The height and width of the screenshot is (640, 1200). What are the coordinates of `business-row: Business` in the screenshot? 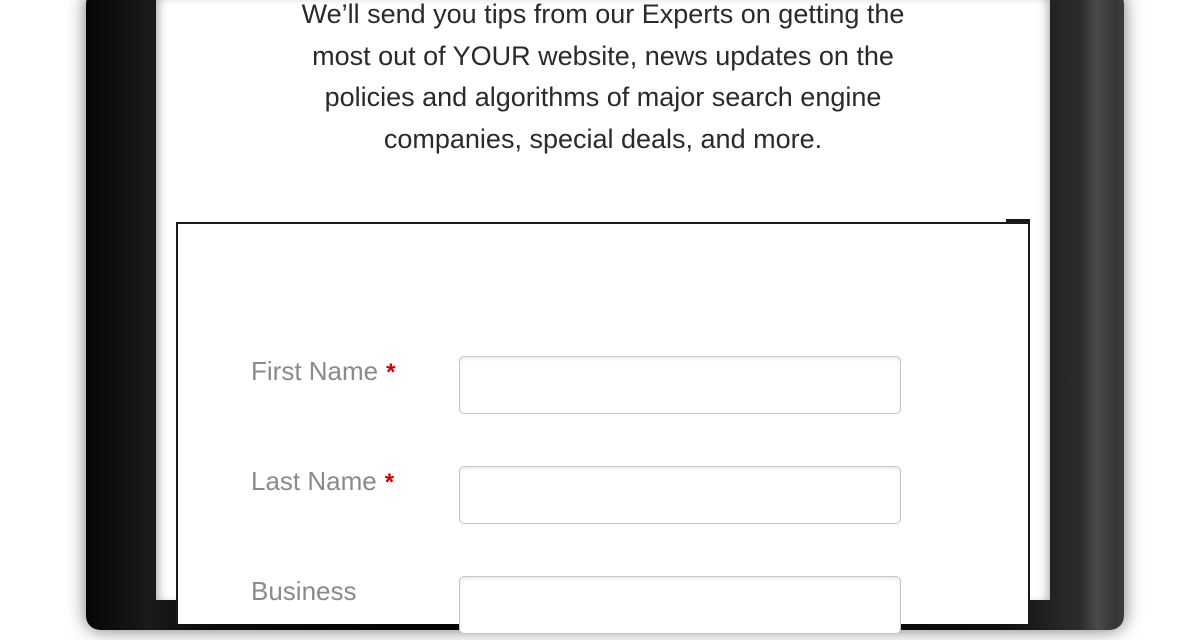 It's located at (603, 608).